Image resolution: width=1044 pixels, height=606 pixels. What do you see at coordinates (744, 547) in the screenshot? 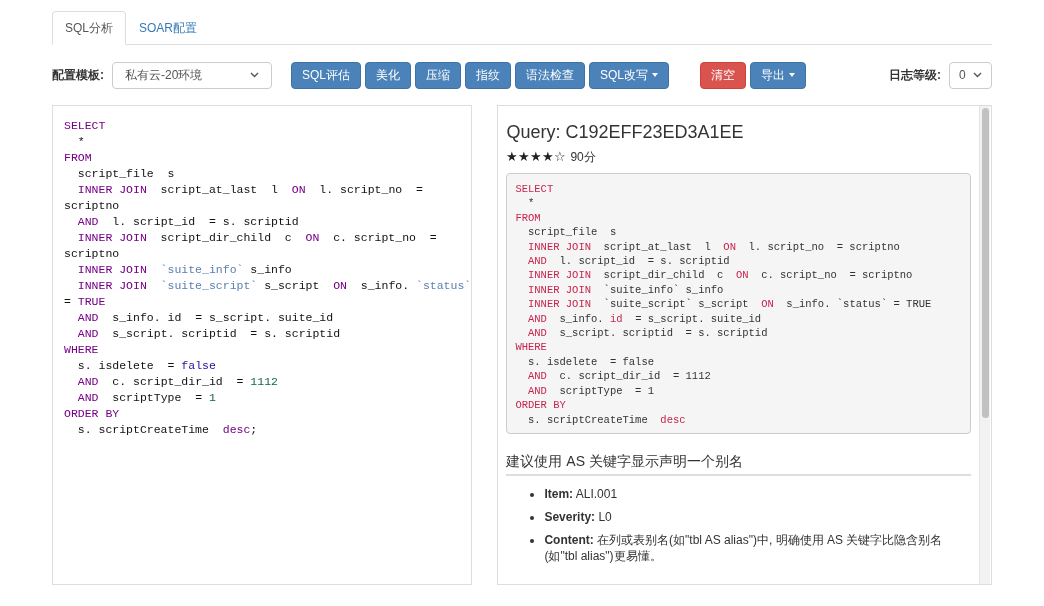
I see `list-item: Content: 在列或表别名(如"tbl AS alias")中, 明确使用 AS 关键字比隐含别名(如"tbl alias")更易懂。` at bounding box center [744, 547].